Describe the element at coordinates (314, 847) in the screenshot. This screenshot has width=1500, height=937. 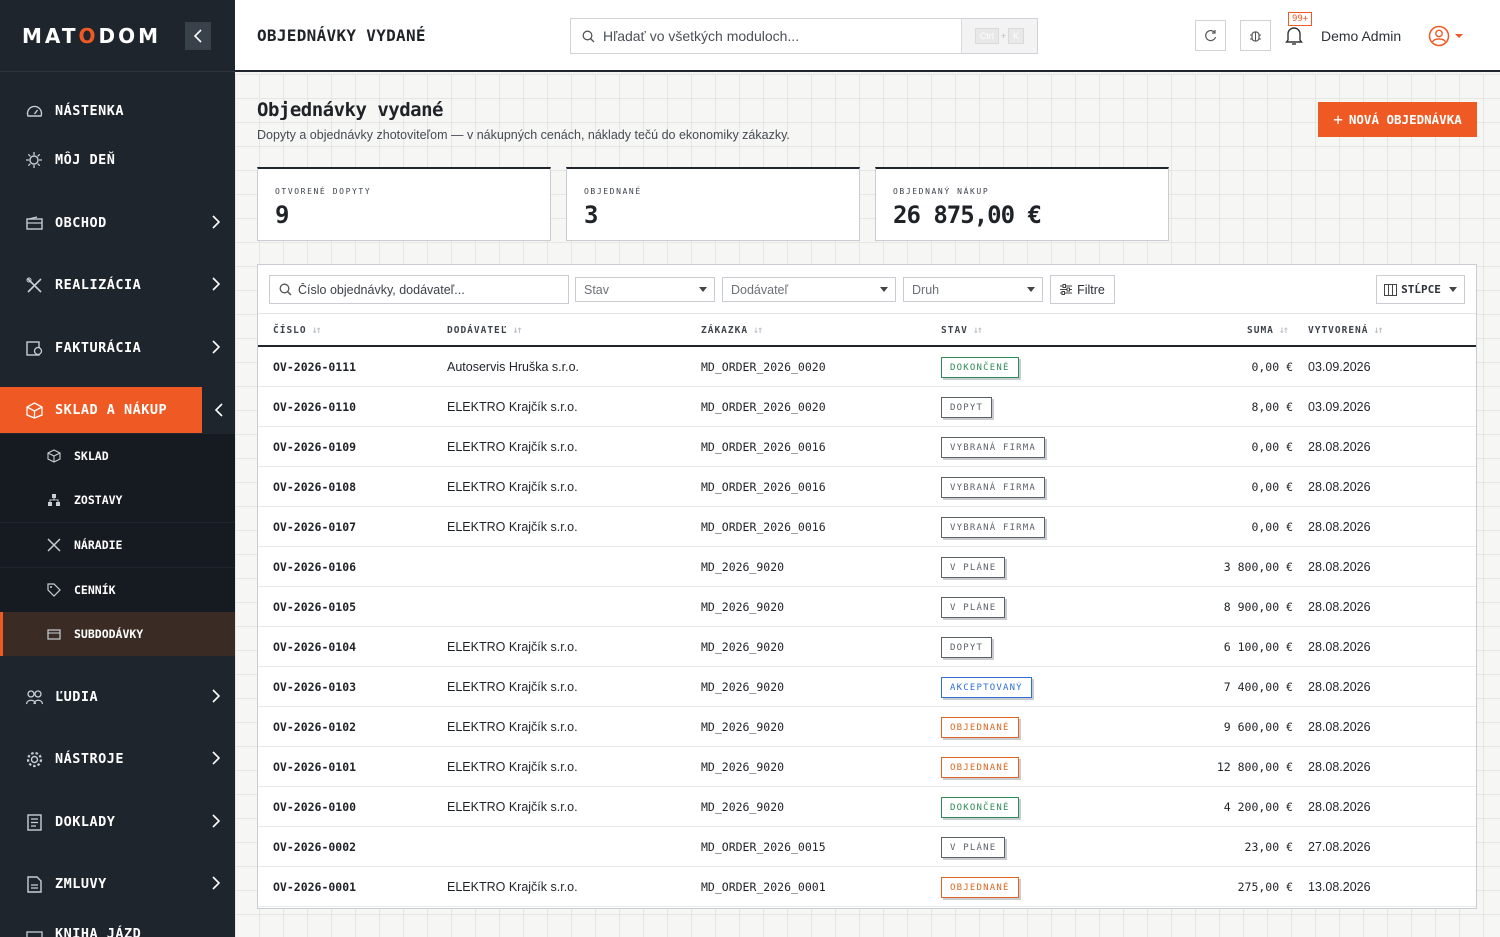
I see `cell-number: OV-2026-0002` at that location.